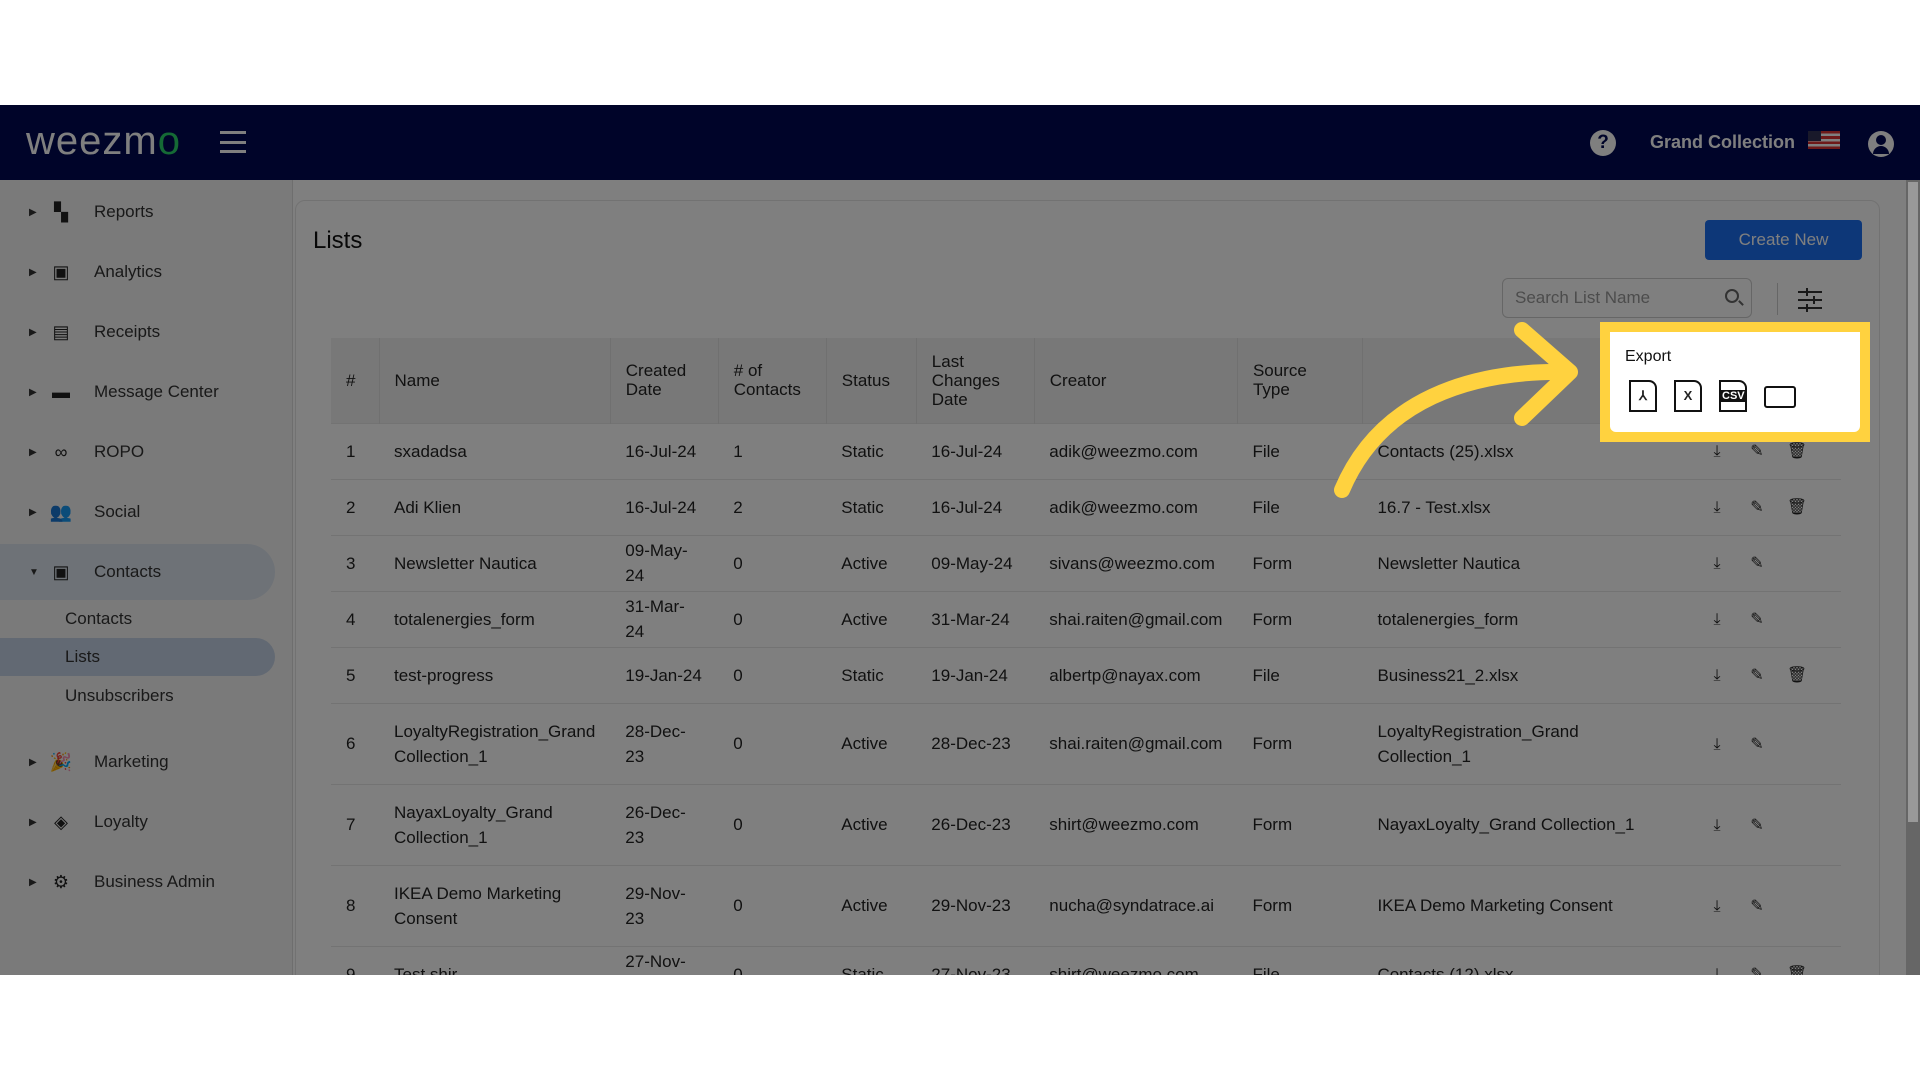 Image resolution: width=1920 pixels, height=1080 pixels. I want to click on export-title: Export, so click(1648, 356).